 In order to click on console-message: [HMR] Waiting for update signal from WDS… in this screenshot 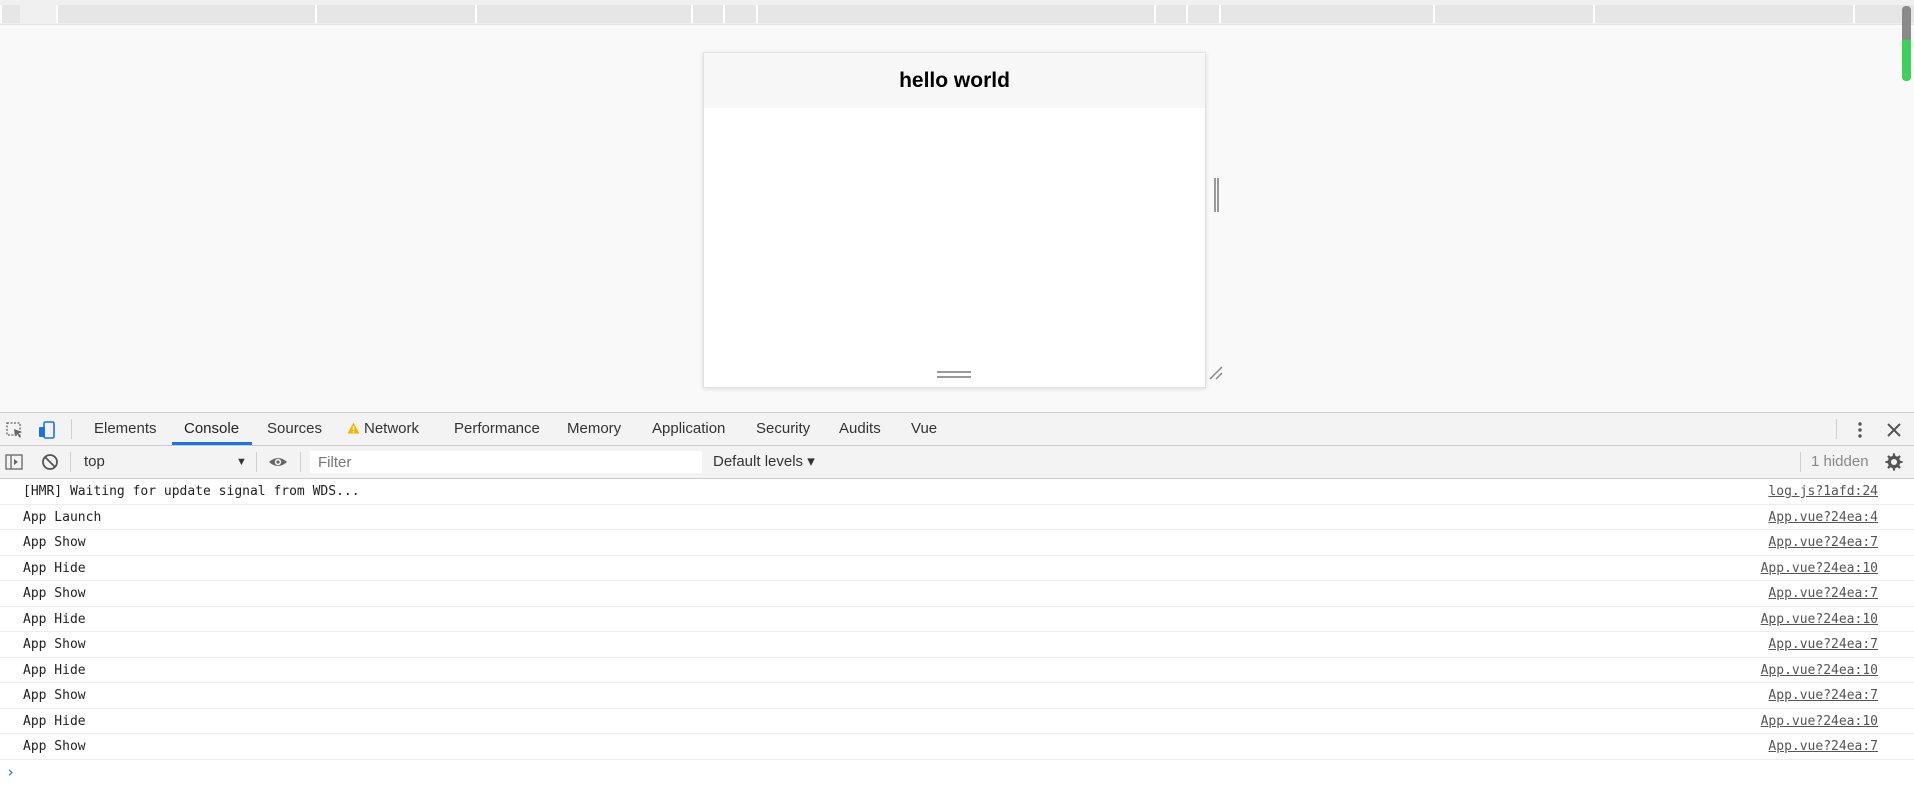, I will do `click(957, 492)`.